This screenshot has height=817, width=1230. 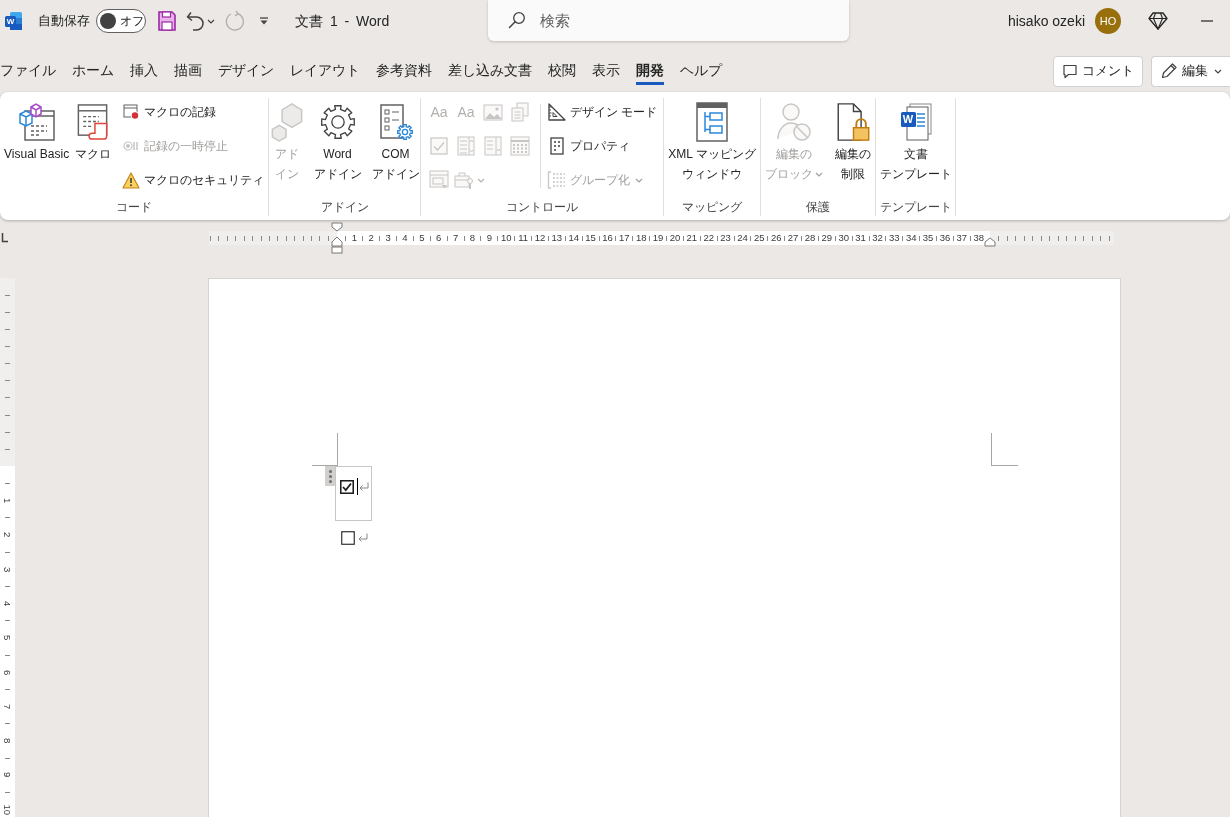 I want to click on group-label: テンプレート, so click(x=915, y=207).